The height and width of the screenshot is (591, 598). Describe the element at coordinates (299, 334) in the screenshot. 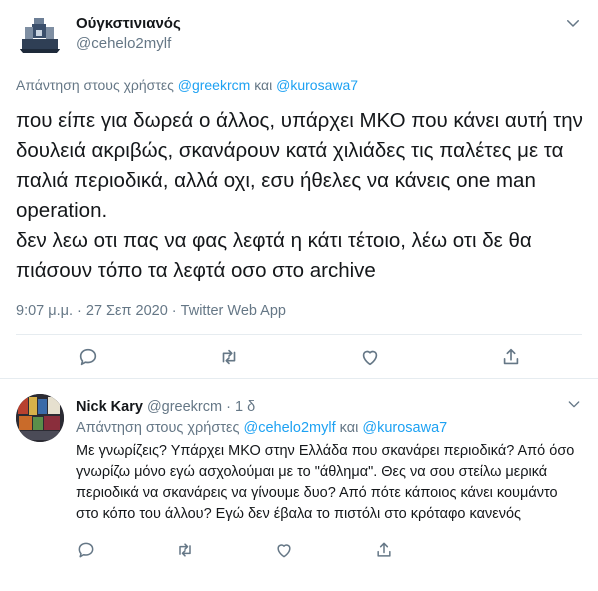

I see `divider` at that location.